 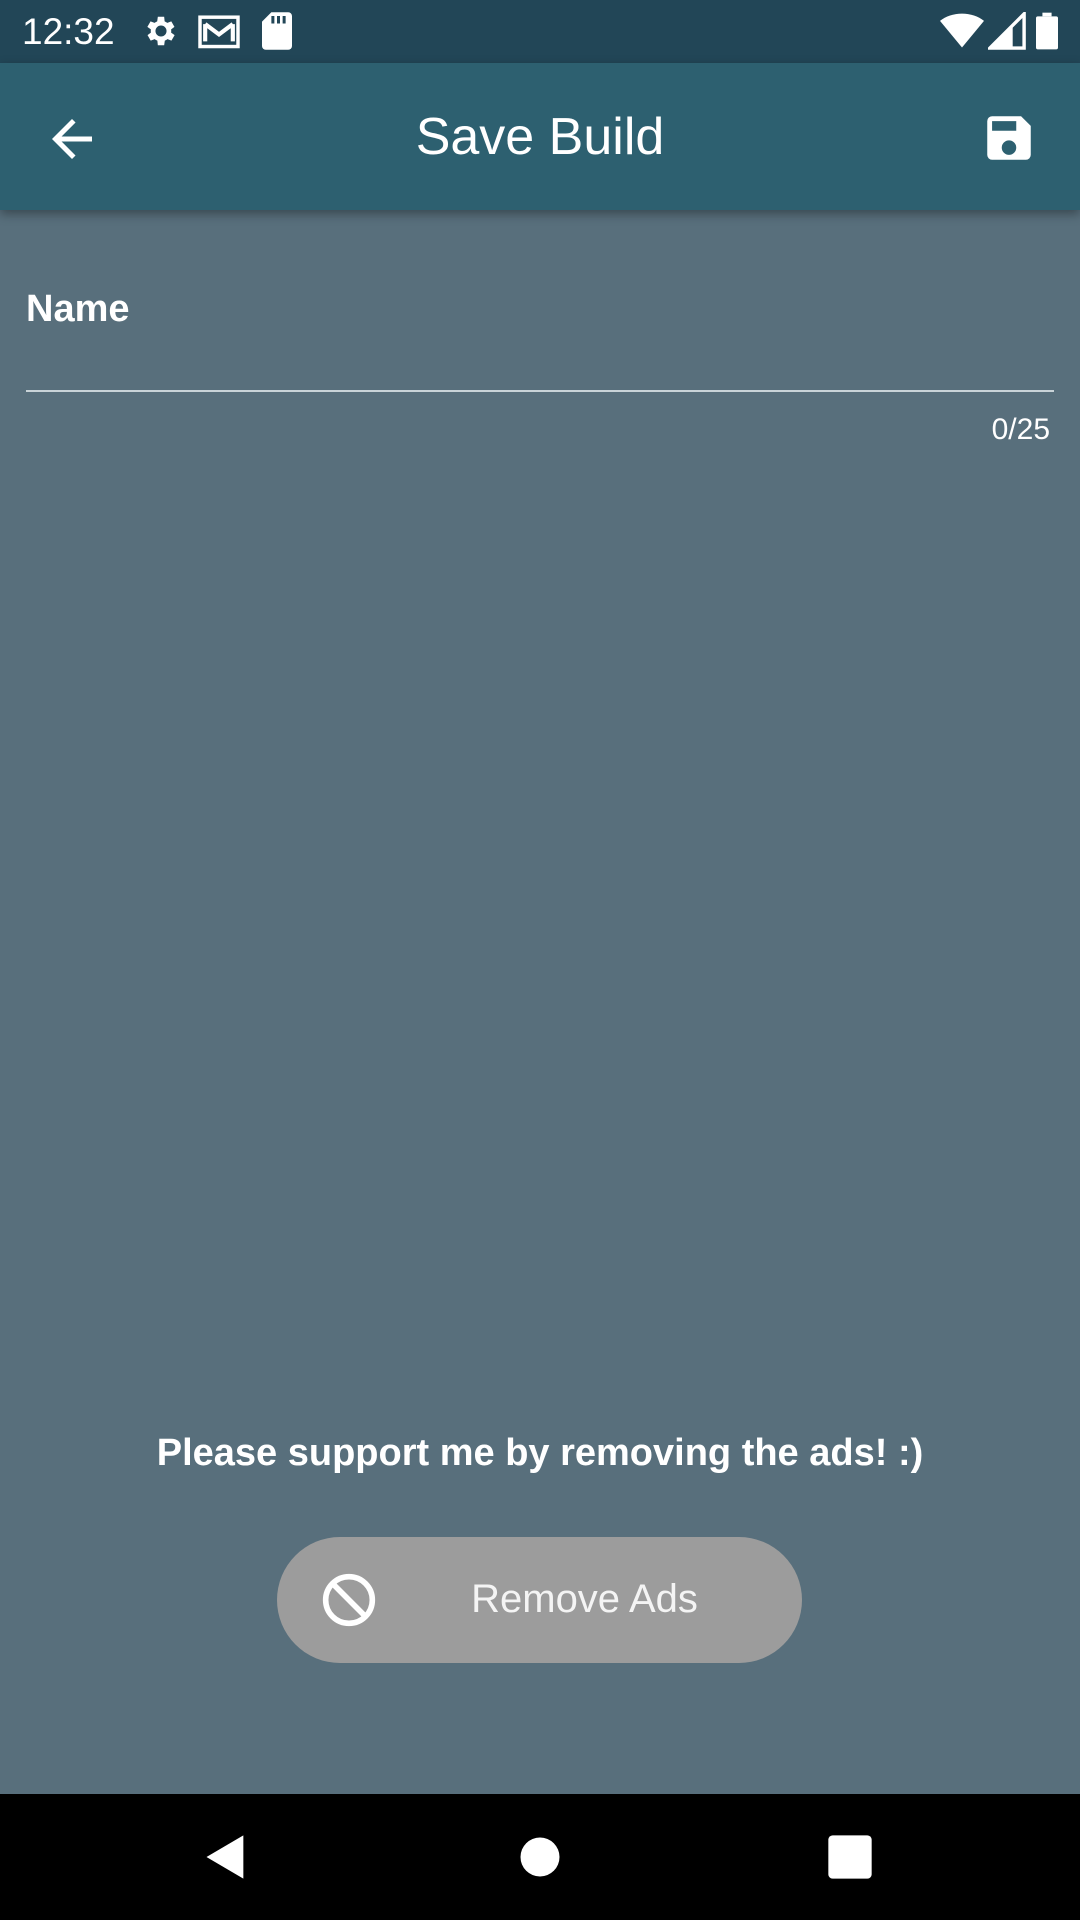 I want to click on remove-ads-button: Remove Ads, so click(x=539, y=1600).